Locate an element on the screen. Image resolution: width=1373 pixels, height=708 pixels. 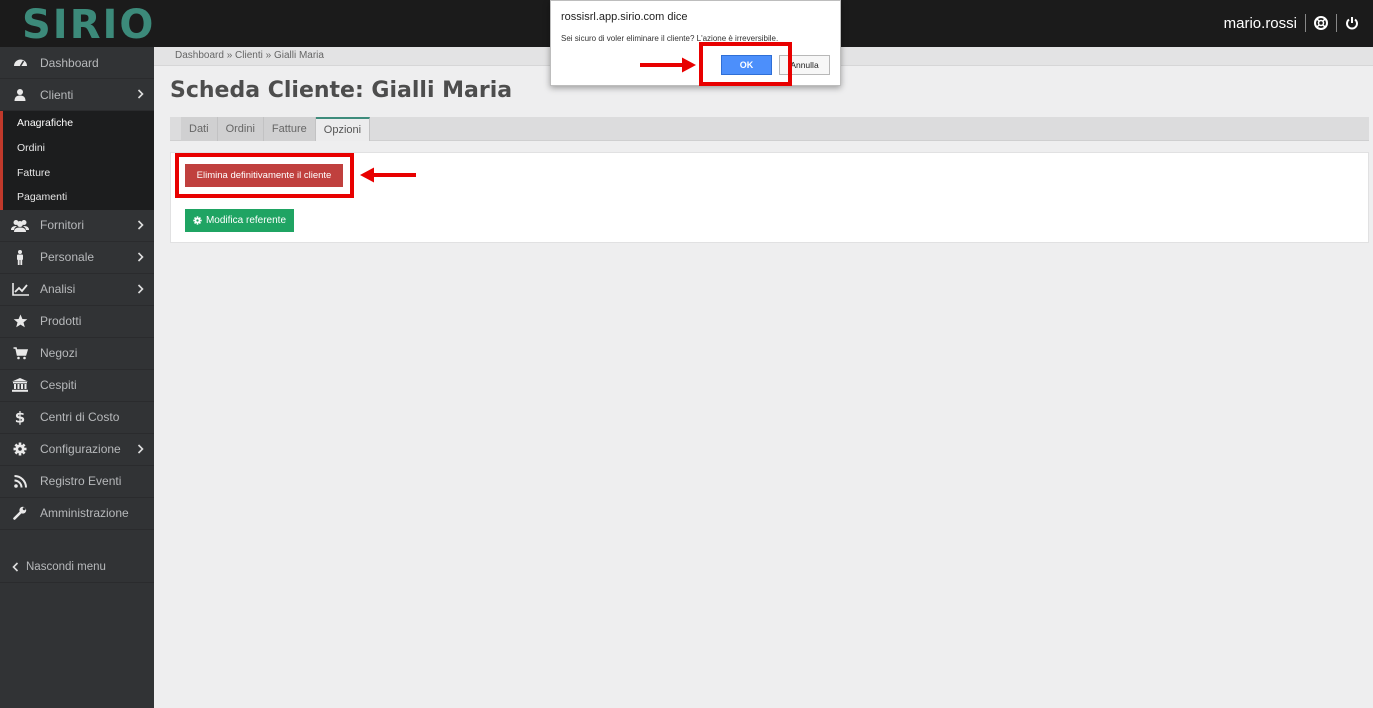
star-icon is located at coordinates (20, 321).